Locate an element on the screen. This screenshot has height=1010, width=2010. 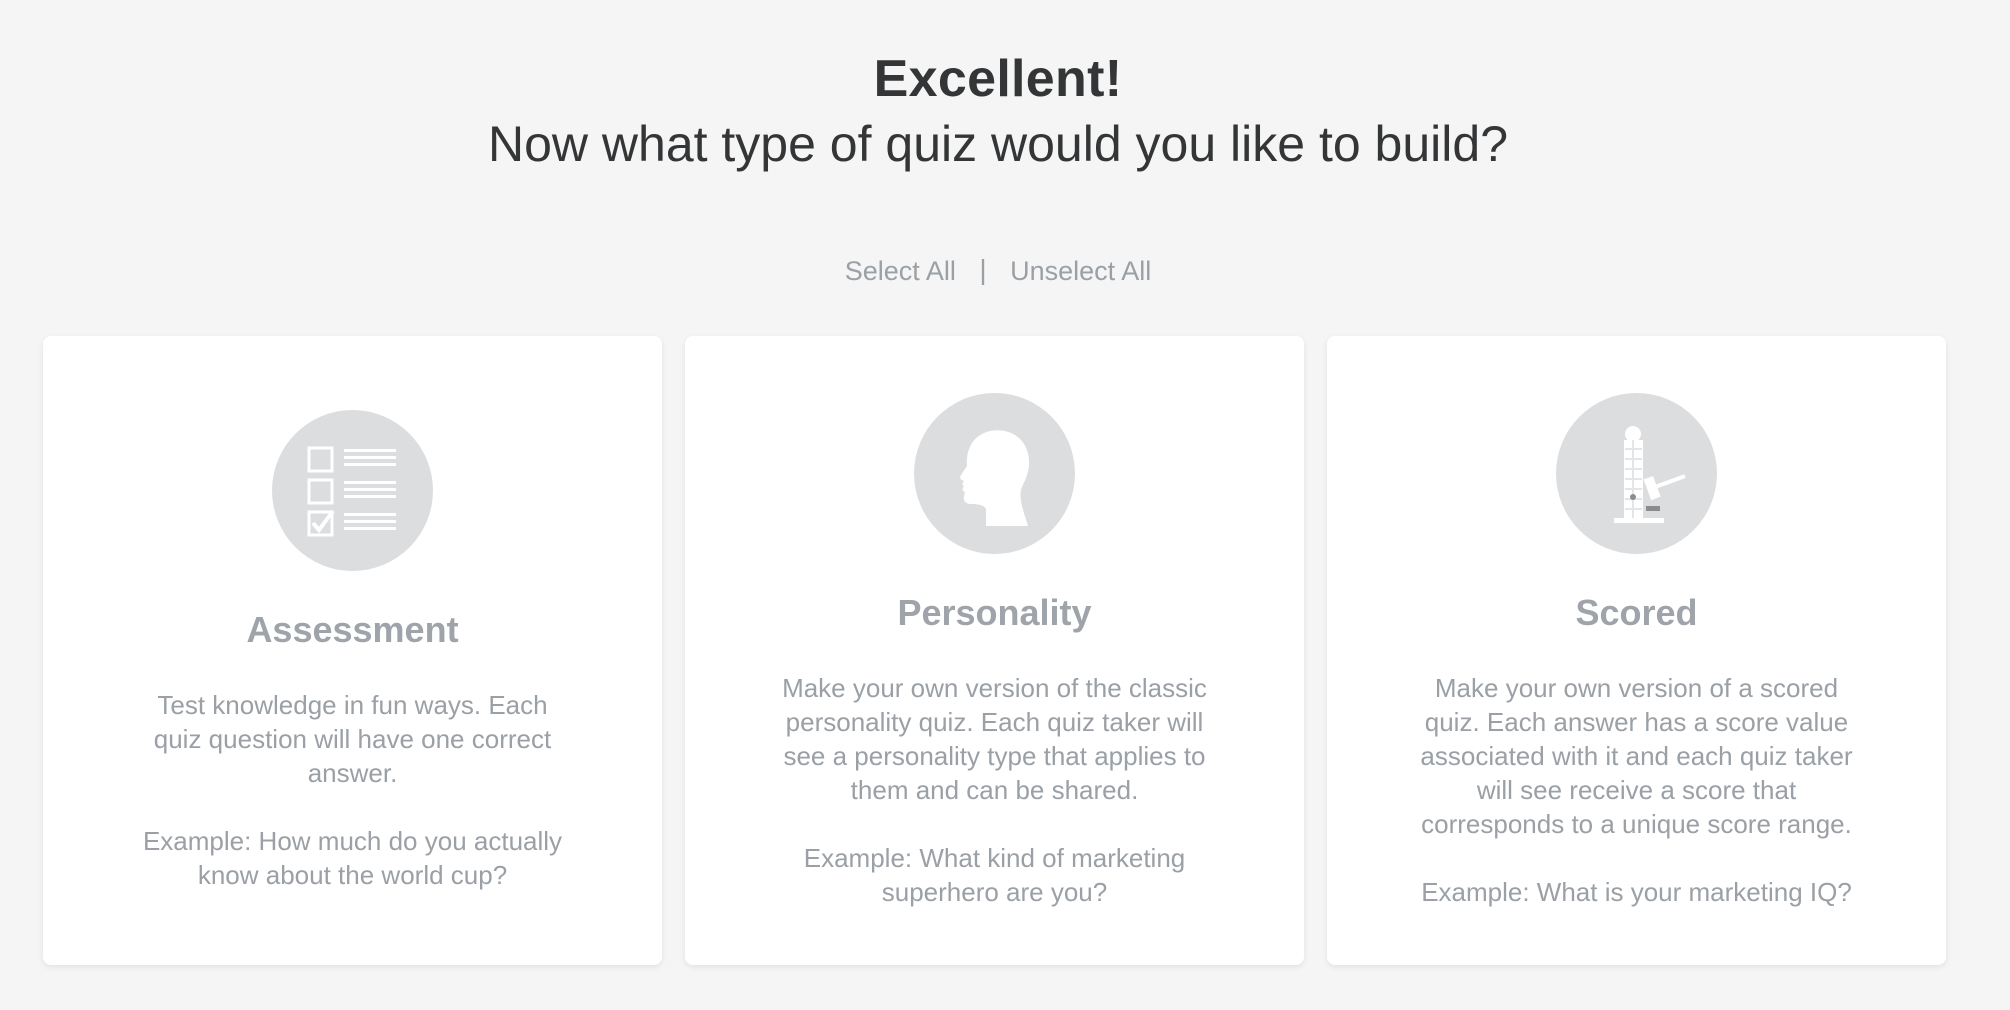
card-example-text: Example: What is your marketing IQ? is located at coordinates (1636, 892).